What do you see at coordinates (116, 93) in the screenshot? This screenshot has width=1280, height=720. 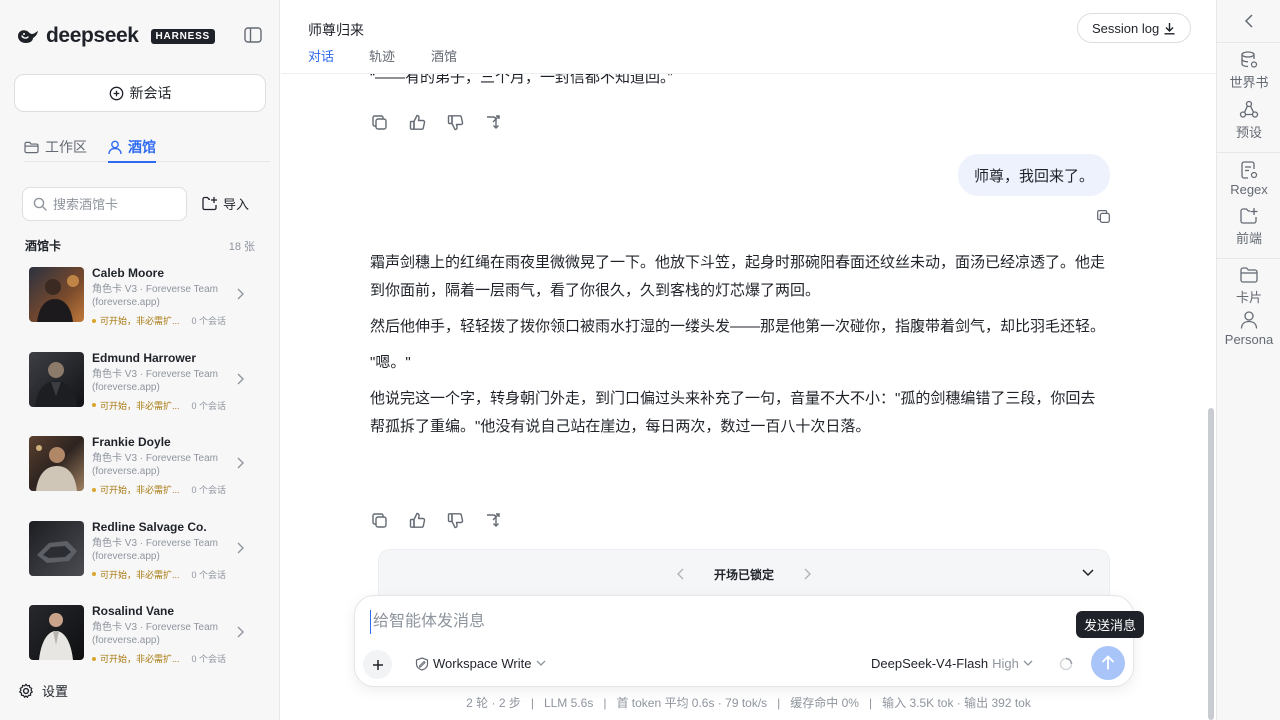 I see `plus-circle-icon` at bounding box center [116, 93].